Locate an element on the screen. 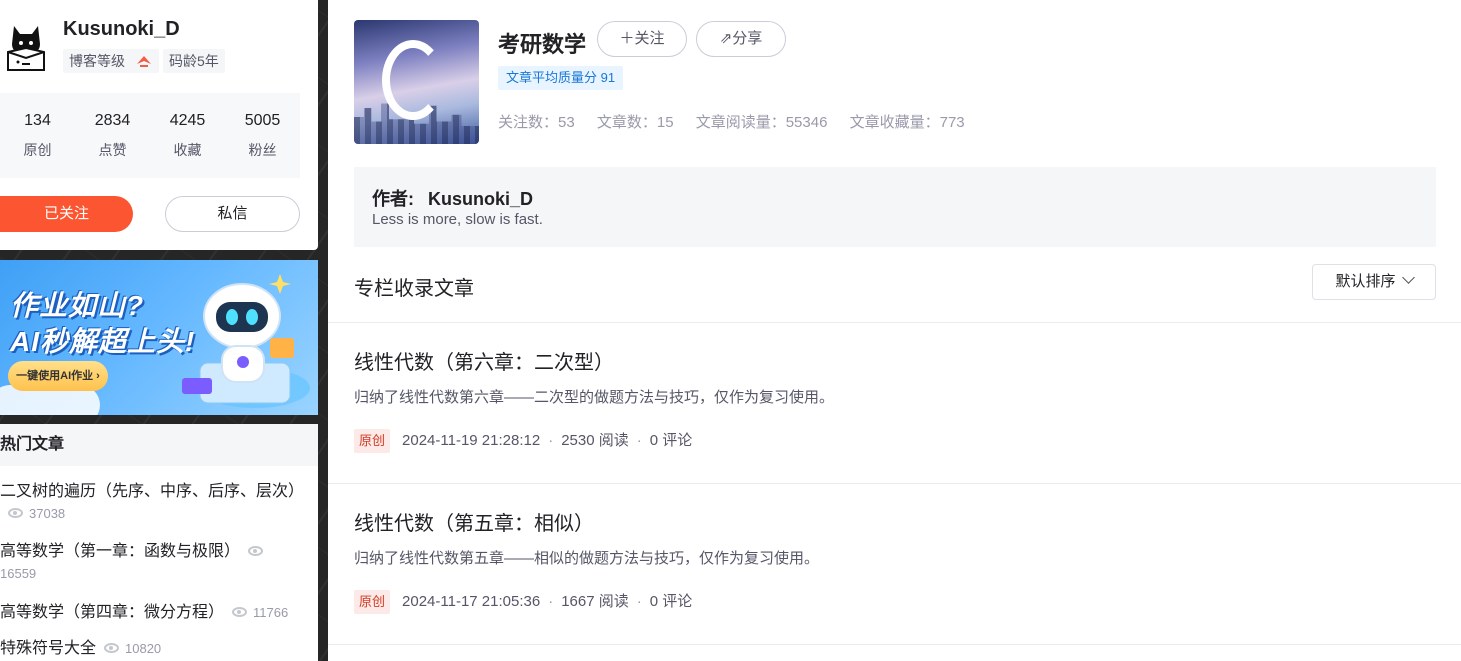  avatar is located at coordinates (26, 47).